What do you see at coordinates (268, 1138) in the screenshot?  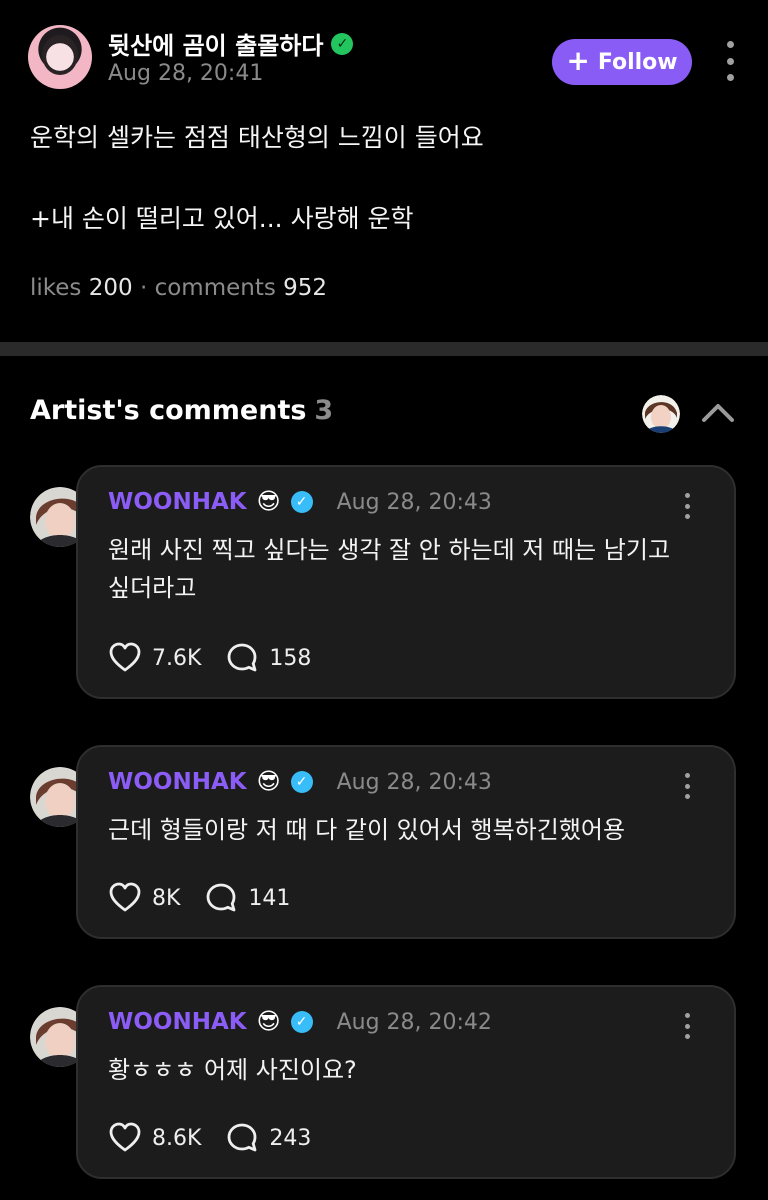 I see `reply-button: 243` at bounding box center [268, 1138].